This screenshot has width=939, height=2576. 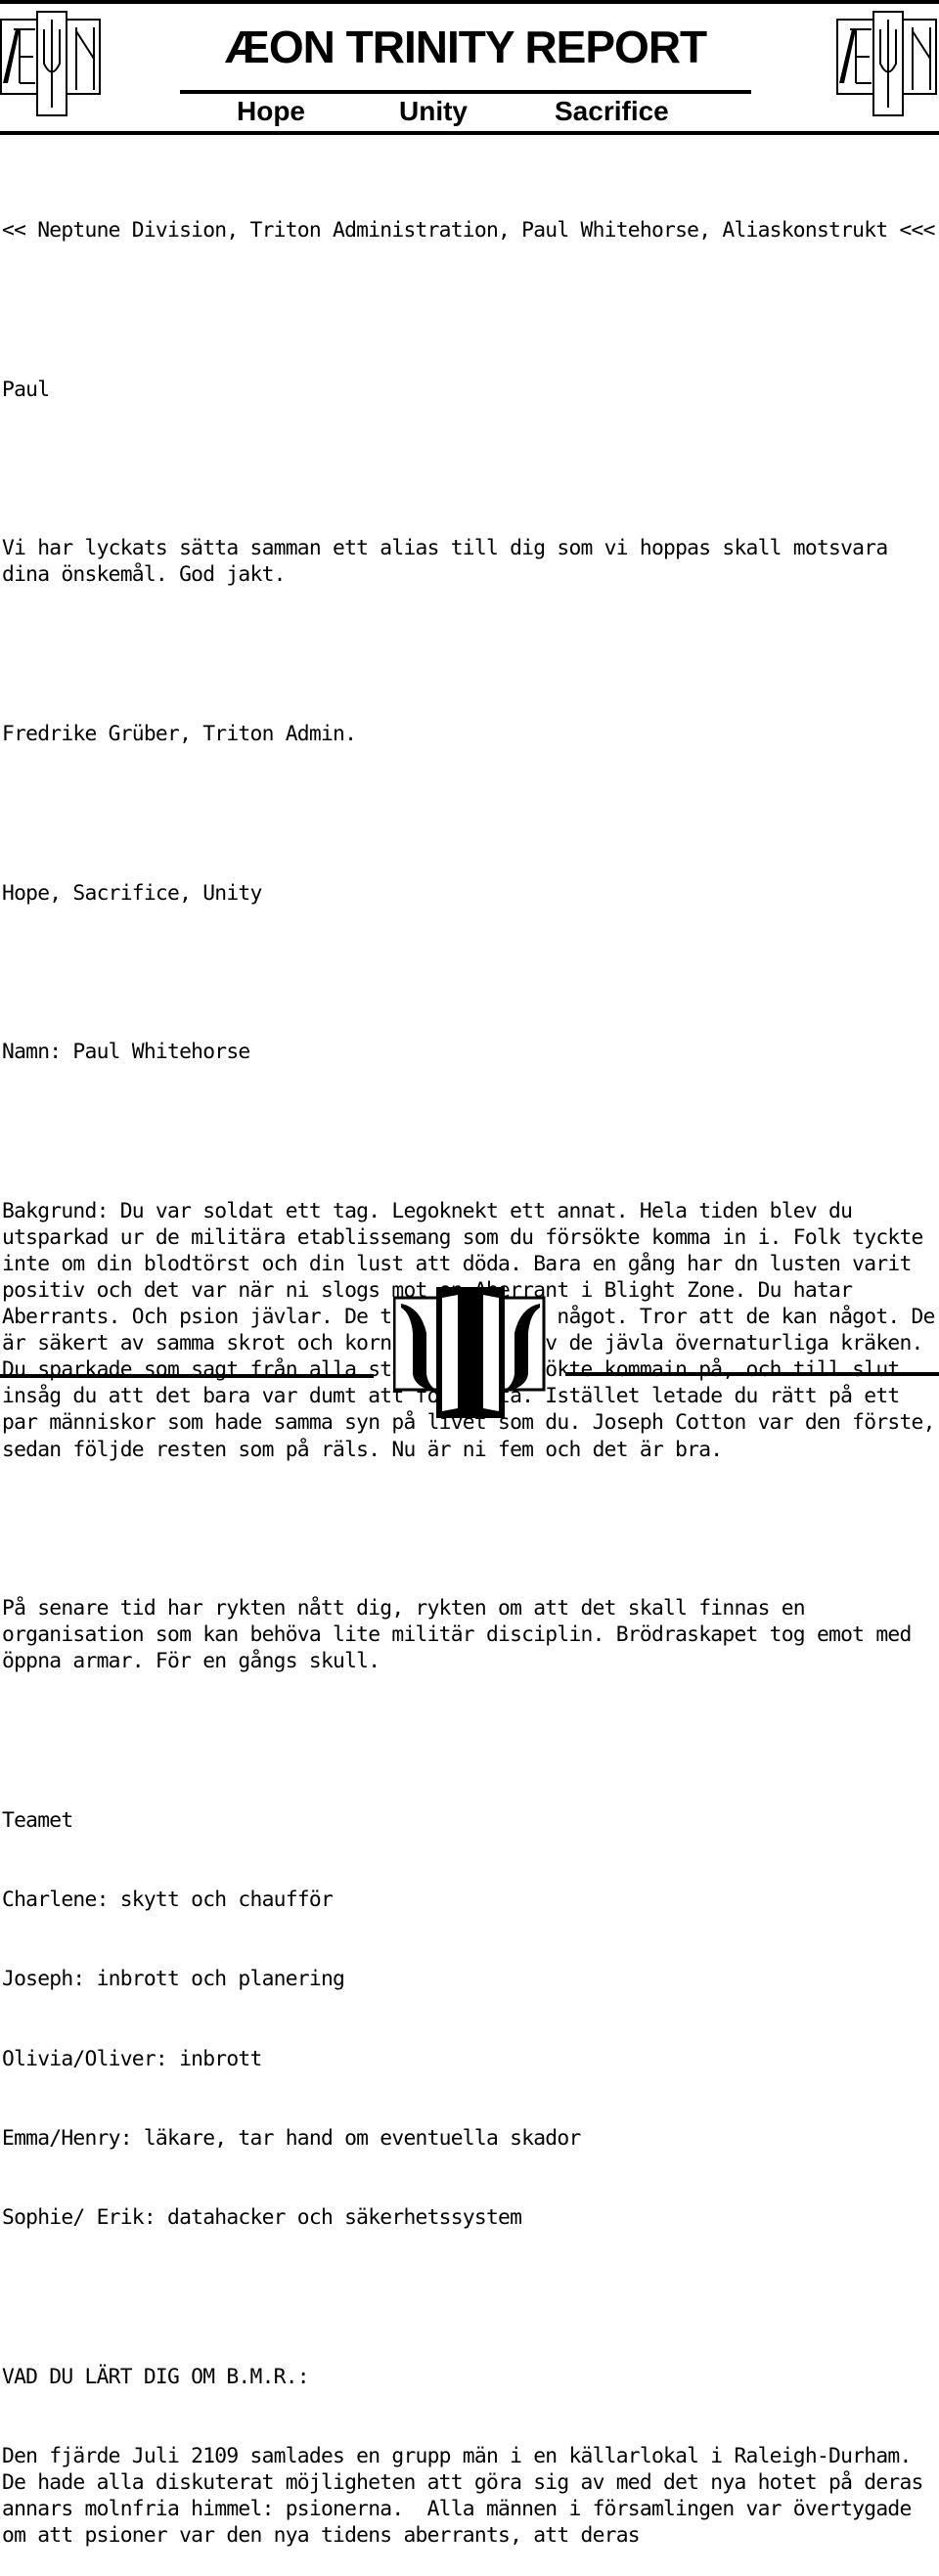 What do you see at coordinates (156, 2377) in the screenshot?
I see `bmr-heading: VAD DU LÄRT DIG OM B.M.R.:` at bounding box center [156, 2377].